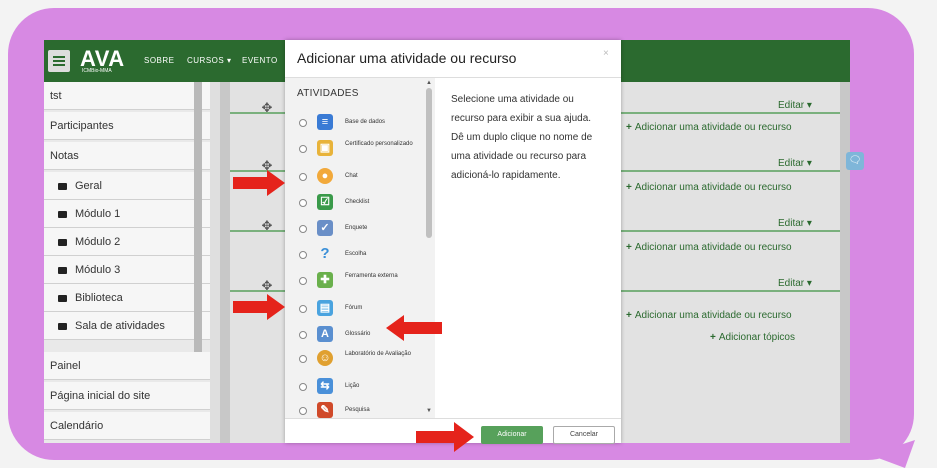 Image resolution: width=937 pixels, height=468 pixels. What do you see at coordinates (756, 337) in the screenshot?
I see `add-topics-label: Adicionar tópicos` at bounding box center [756, 337].